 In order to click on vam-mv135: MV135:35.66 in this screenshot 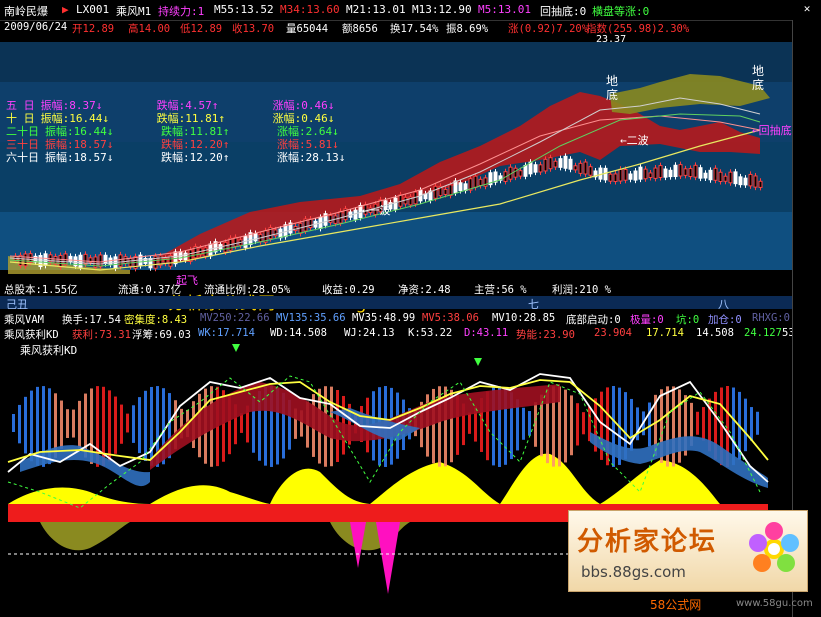, I will do `click(311, 318)`.